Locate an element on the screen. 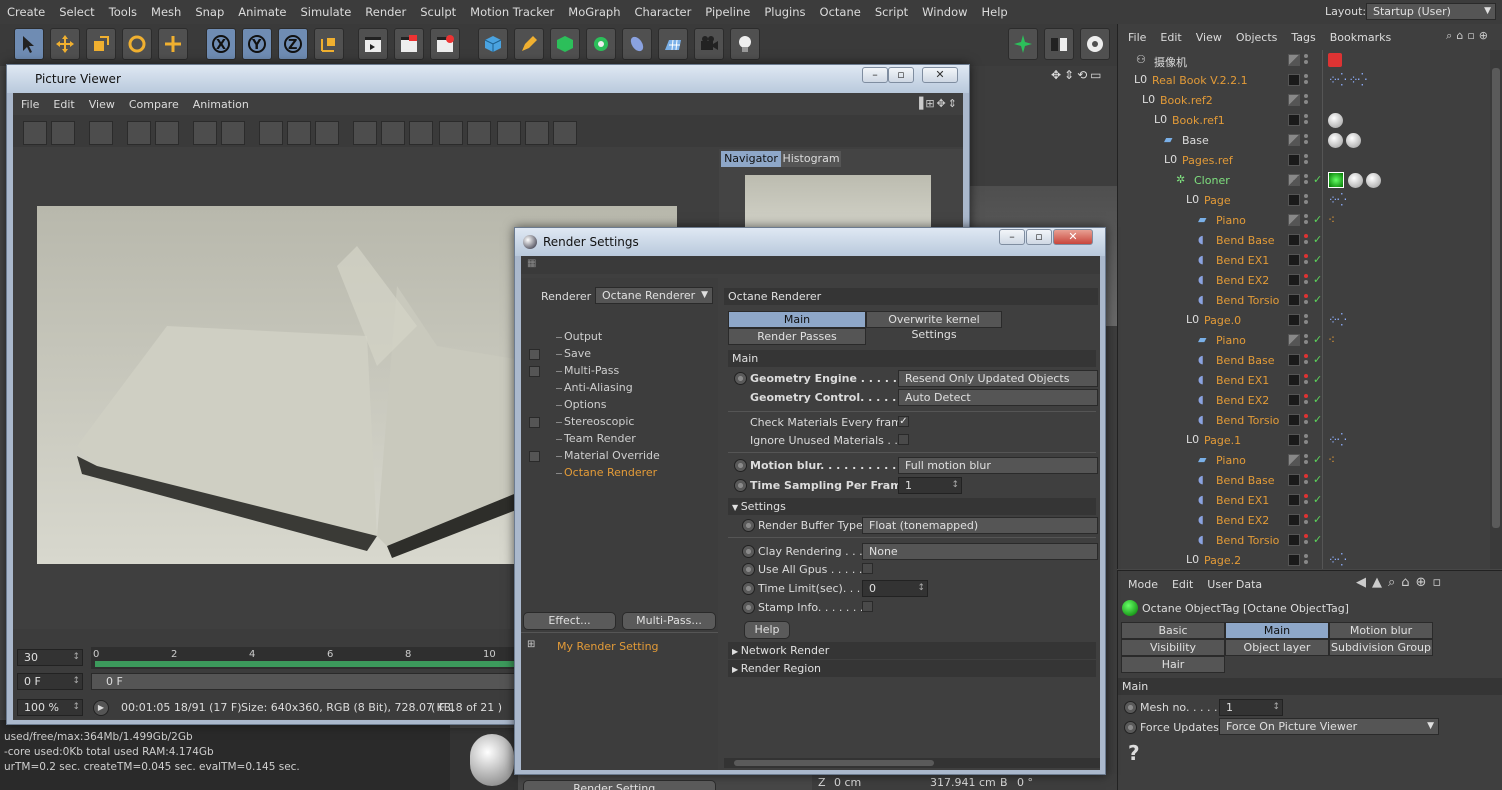 The height and width of the screenshot is (790, 1502). pv-menu-edit: Edit is located at coordinates (63, 104).